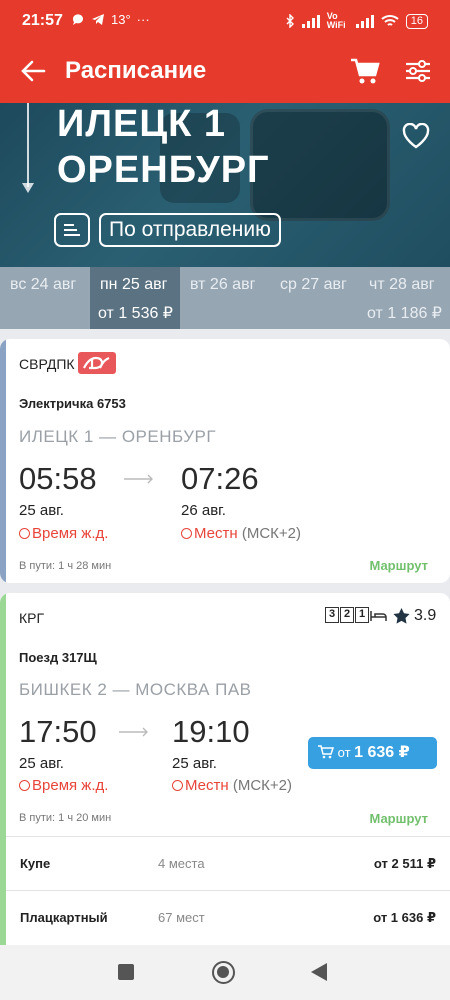 The image size is (450, 1000). Describe the element at coordinates (319, 972) in the screenshot. I see `back-triangle-icon` at that location.